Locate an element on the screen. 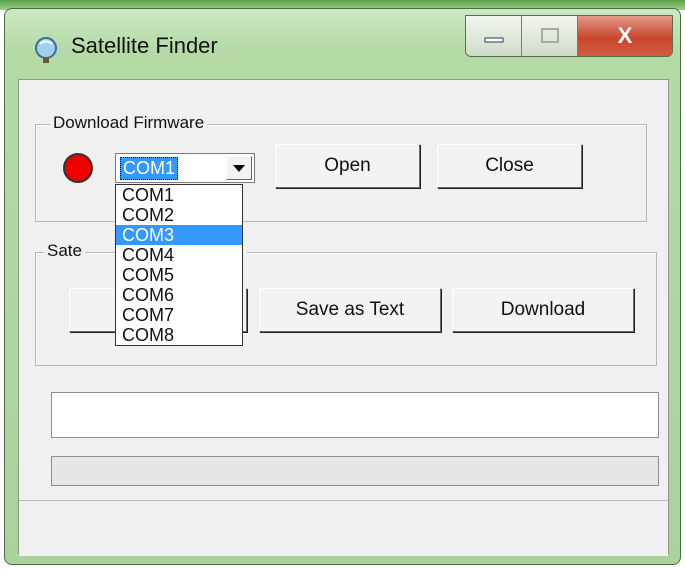  com-port-option: COM5 is located at coordinates (179, 275).